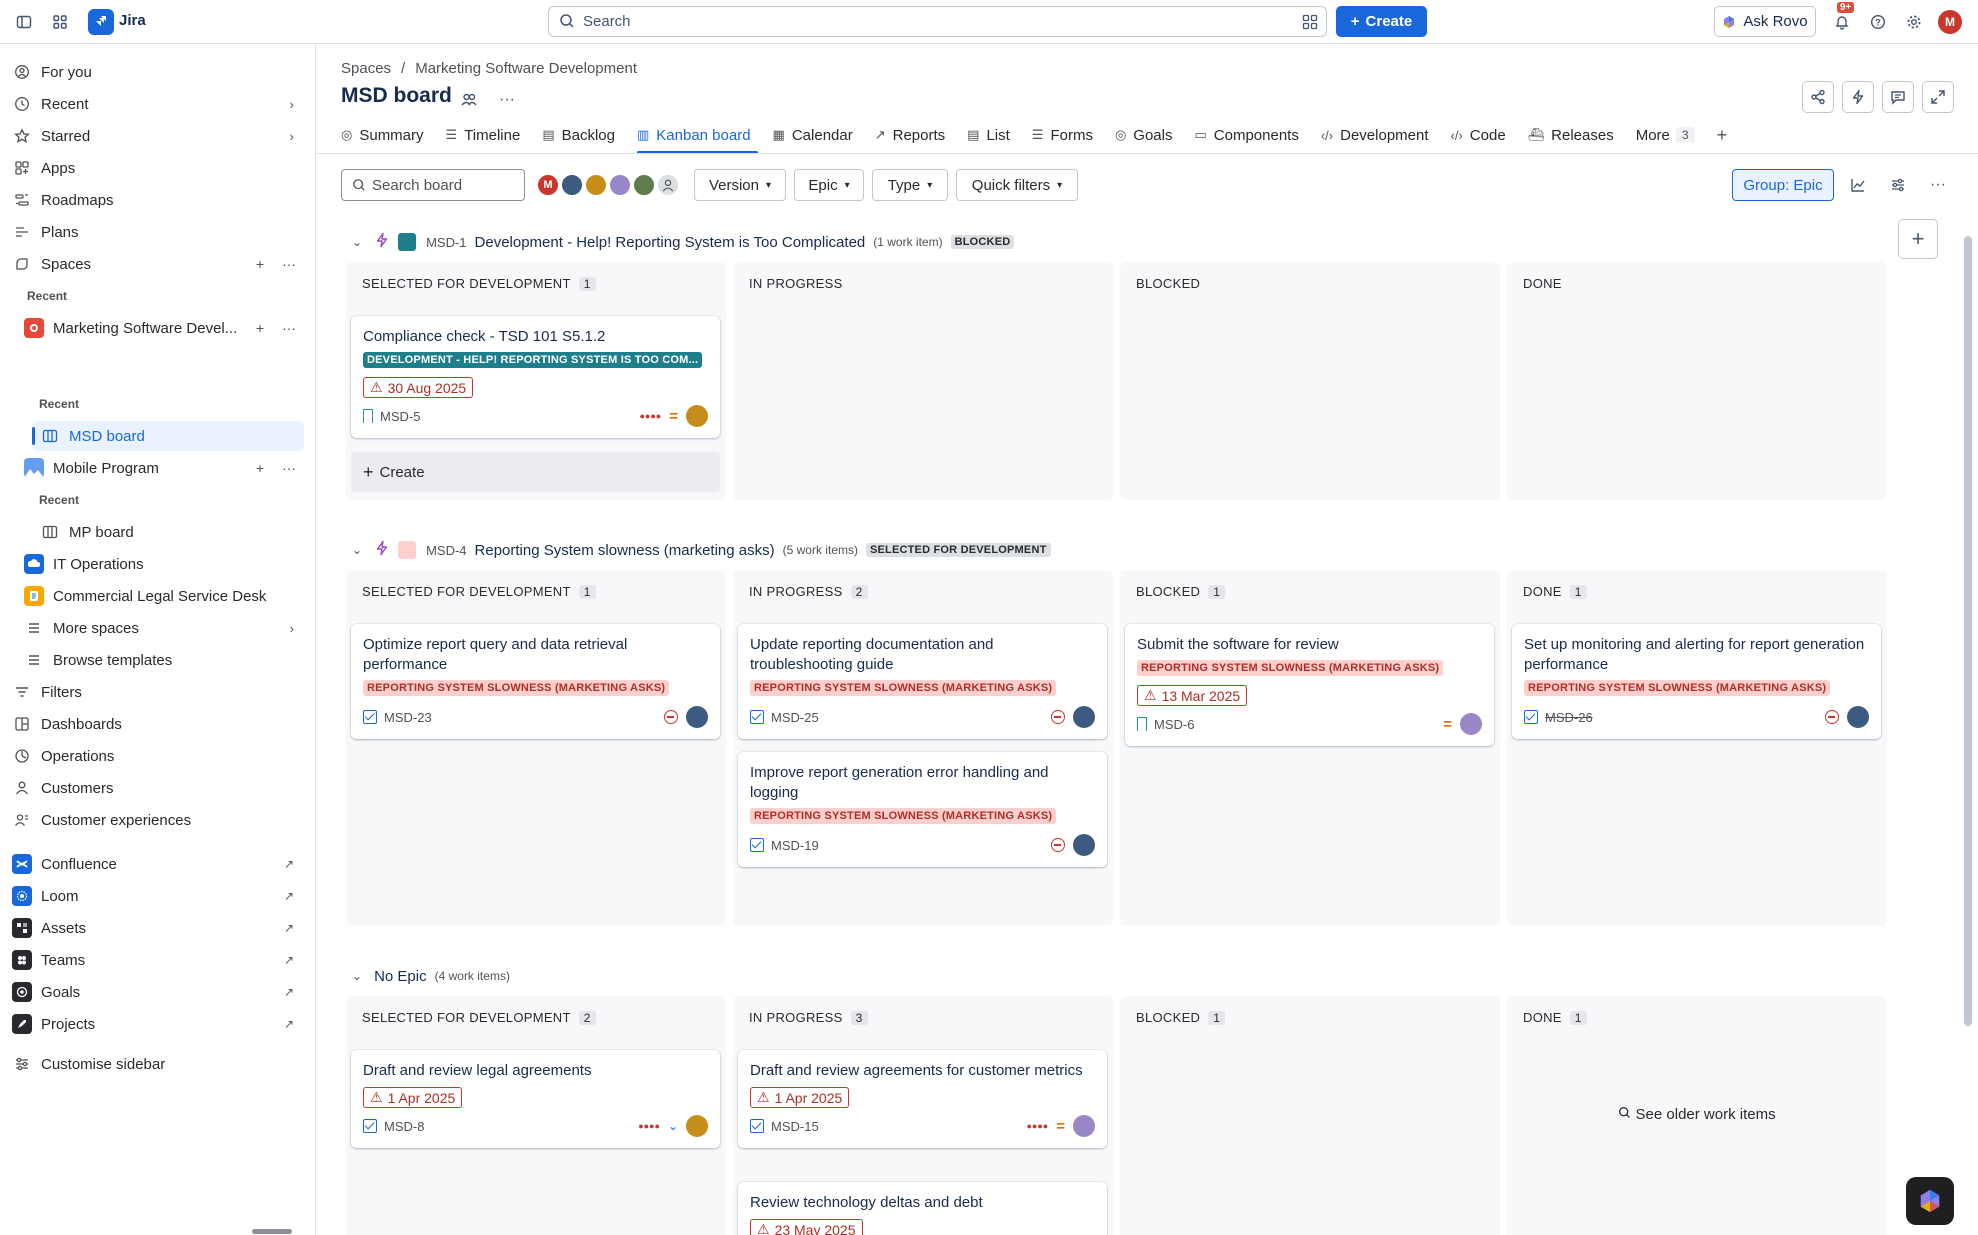 The height and width of the screenshot is (1235, 1978). Describe the element at coordinates (1930, 1201) in the screenshot. I see `rovo-chat-button` at that location.